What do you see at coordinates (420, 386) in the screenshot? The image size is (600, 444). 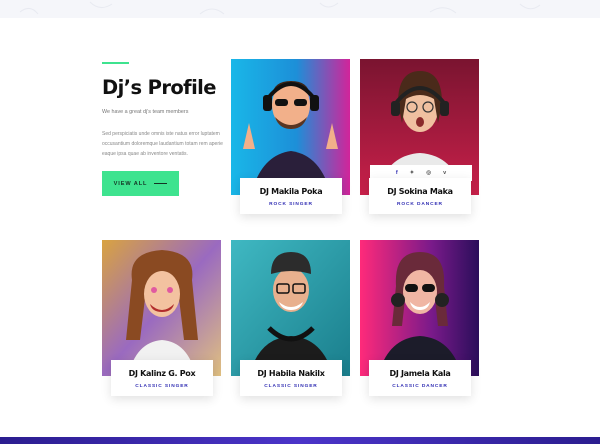 I see `dj-role: CLASSIC DANCER` at bounding box center [420, 386].